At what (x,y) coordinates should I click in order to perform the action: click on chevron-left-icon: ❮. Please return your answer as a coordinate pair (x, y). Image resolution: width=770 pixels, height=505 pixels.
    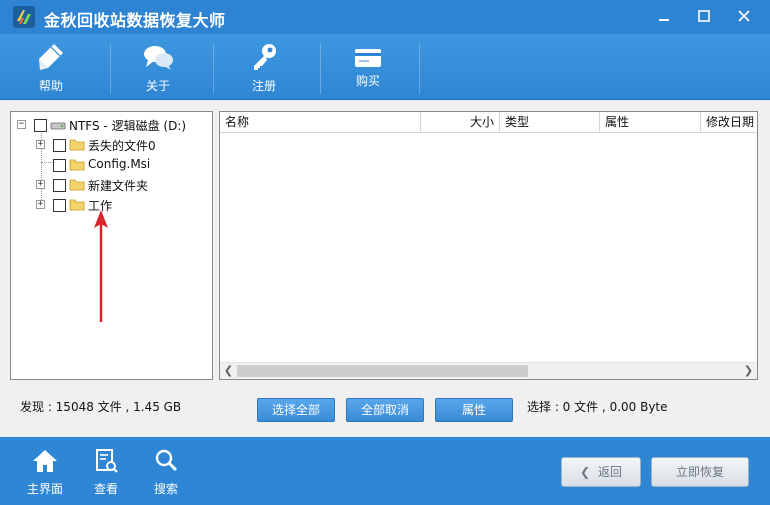
    Looking at the image, I should click on (585, 472).